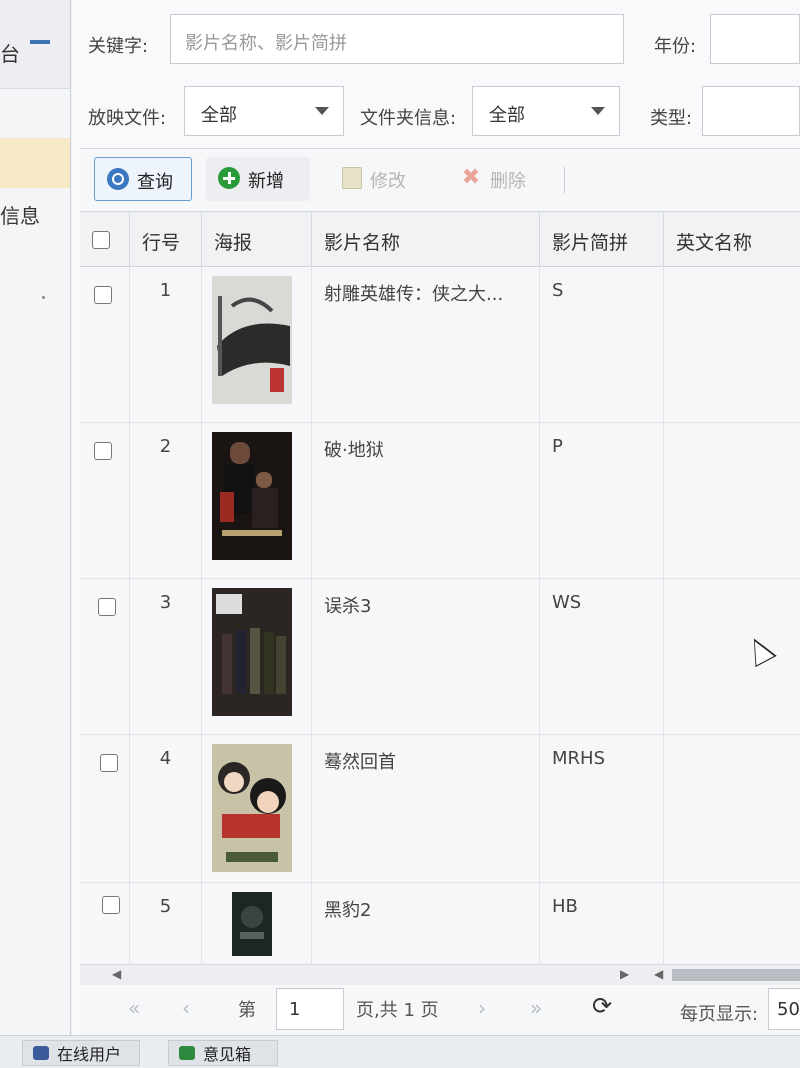  What do you see at coordinates (10, 54) in the screenshot?
I see `sidebar-header-title: 台` at bounding box center [10, 54].